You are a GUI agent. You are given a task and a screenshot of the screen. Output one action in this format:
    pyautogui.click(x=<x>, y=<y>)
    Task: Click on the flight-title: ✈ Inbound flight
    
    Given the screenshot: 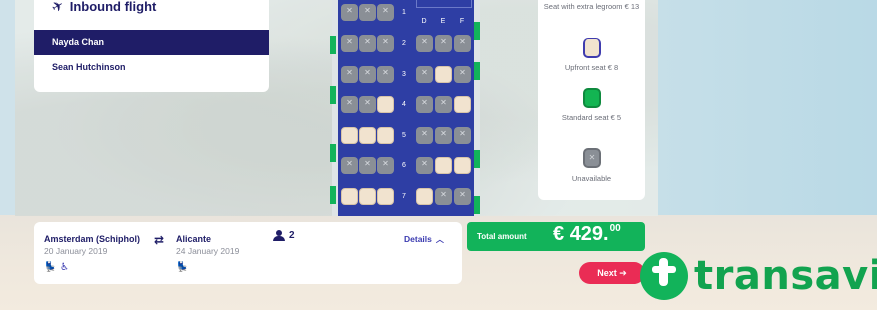 What is the action you would take?
    pyautogui.click(x=102, y=8)
    